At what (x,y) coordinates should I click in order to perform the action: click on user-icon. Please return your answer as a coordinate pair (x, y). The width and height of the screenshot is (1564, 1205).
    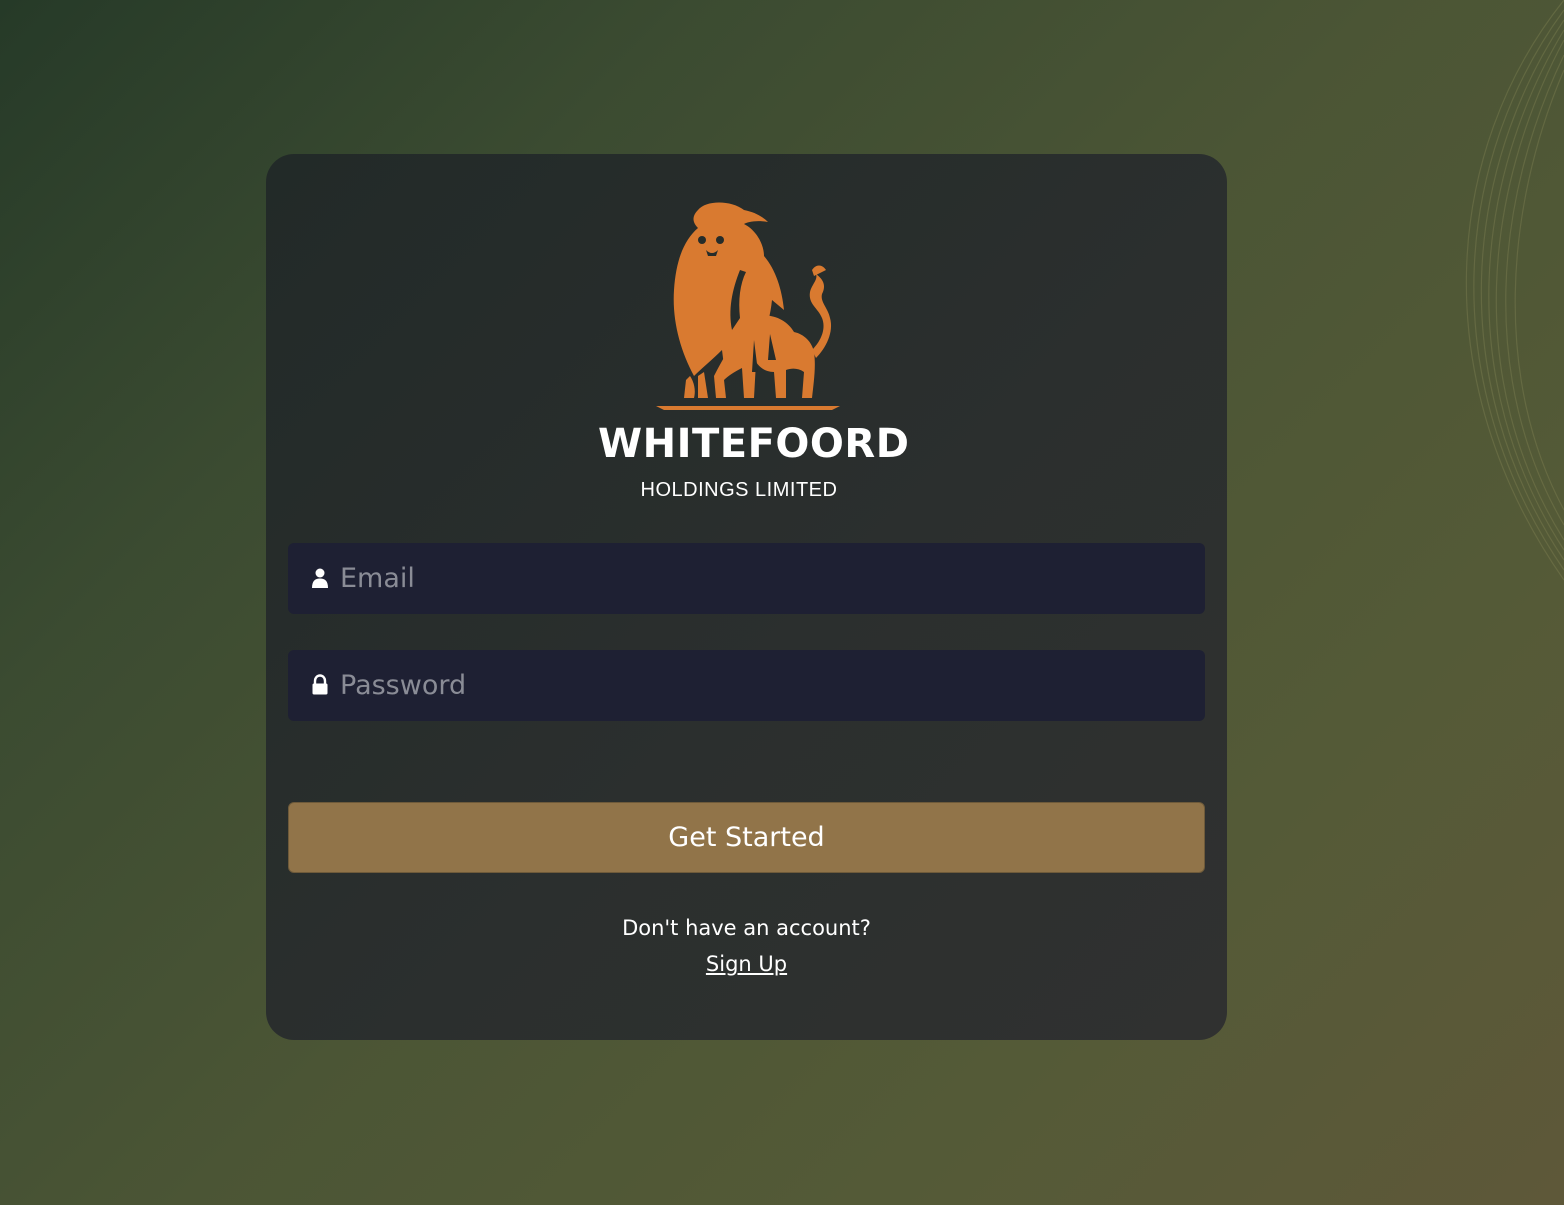
    Looking at the image, I should click on (320, 578).